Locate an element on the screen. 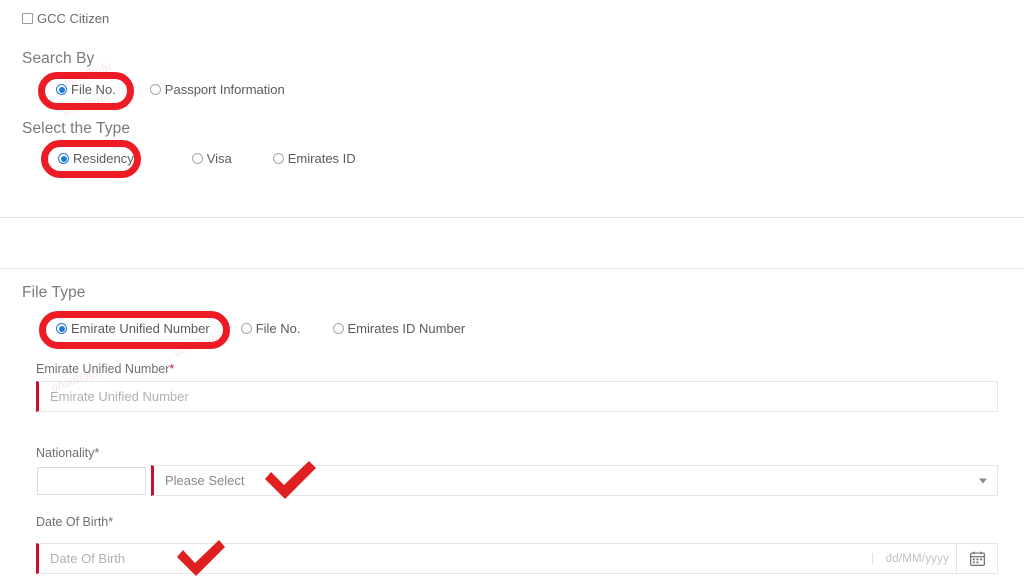  radio-file-no: File No. is located at coordinates (86, 89).